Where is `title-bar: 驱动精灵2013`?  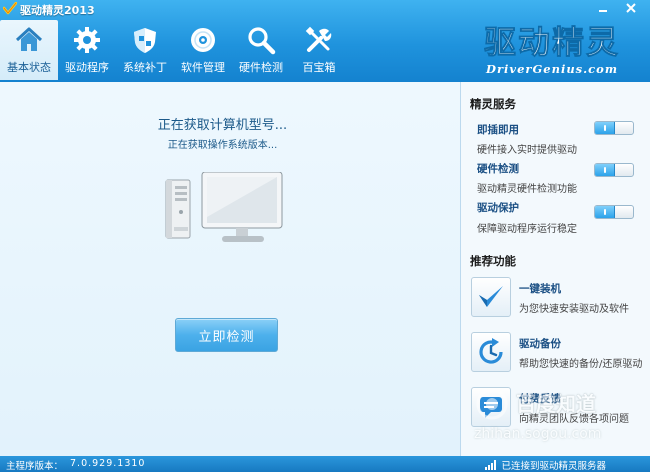 title-bar: 驱动精灵2013 is located at coordinates (325, 9).